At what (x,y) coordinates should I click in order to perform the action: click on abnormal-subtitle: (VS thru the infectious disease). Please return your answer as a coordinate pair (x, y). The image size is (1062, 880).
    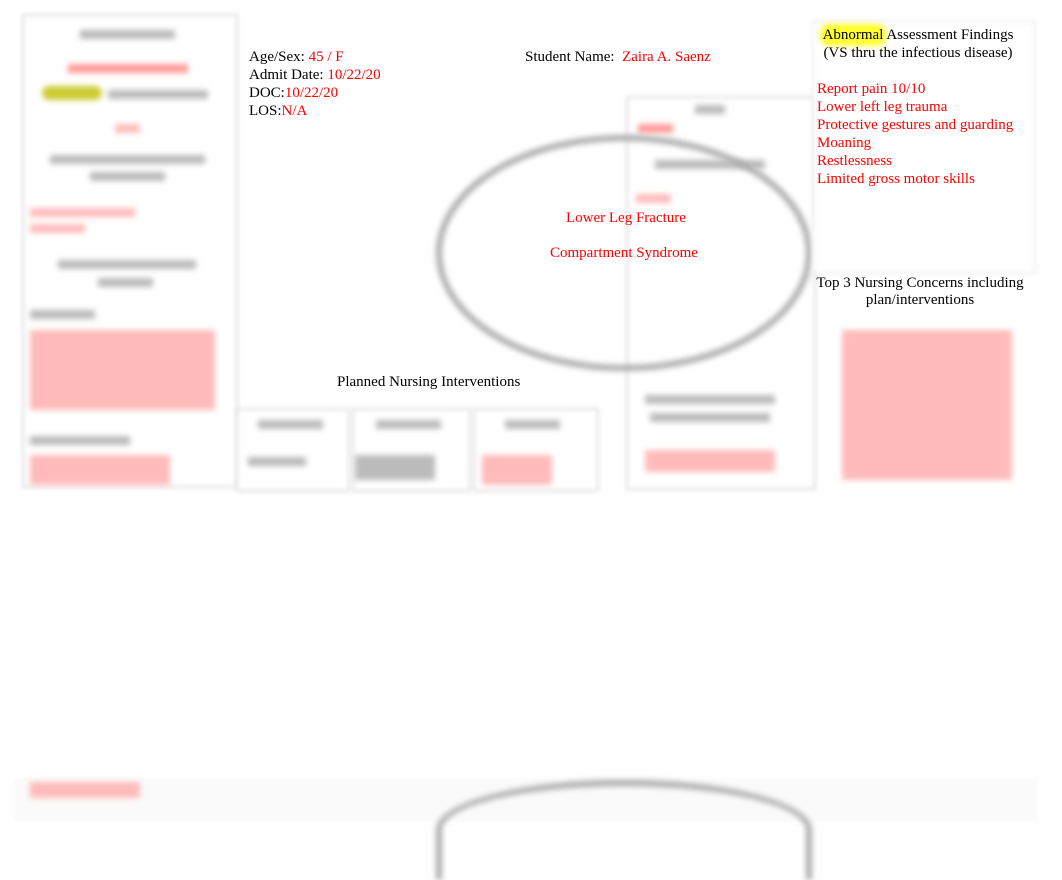
    Looking at the image, I should click on (918, 53).